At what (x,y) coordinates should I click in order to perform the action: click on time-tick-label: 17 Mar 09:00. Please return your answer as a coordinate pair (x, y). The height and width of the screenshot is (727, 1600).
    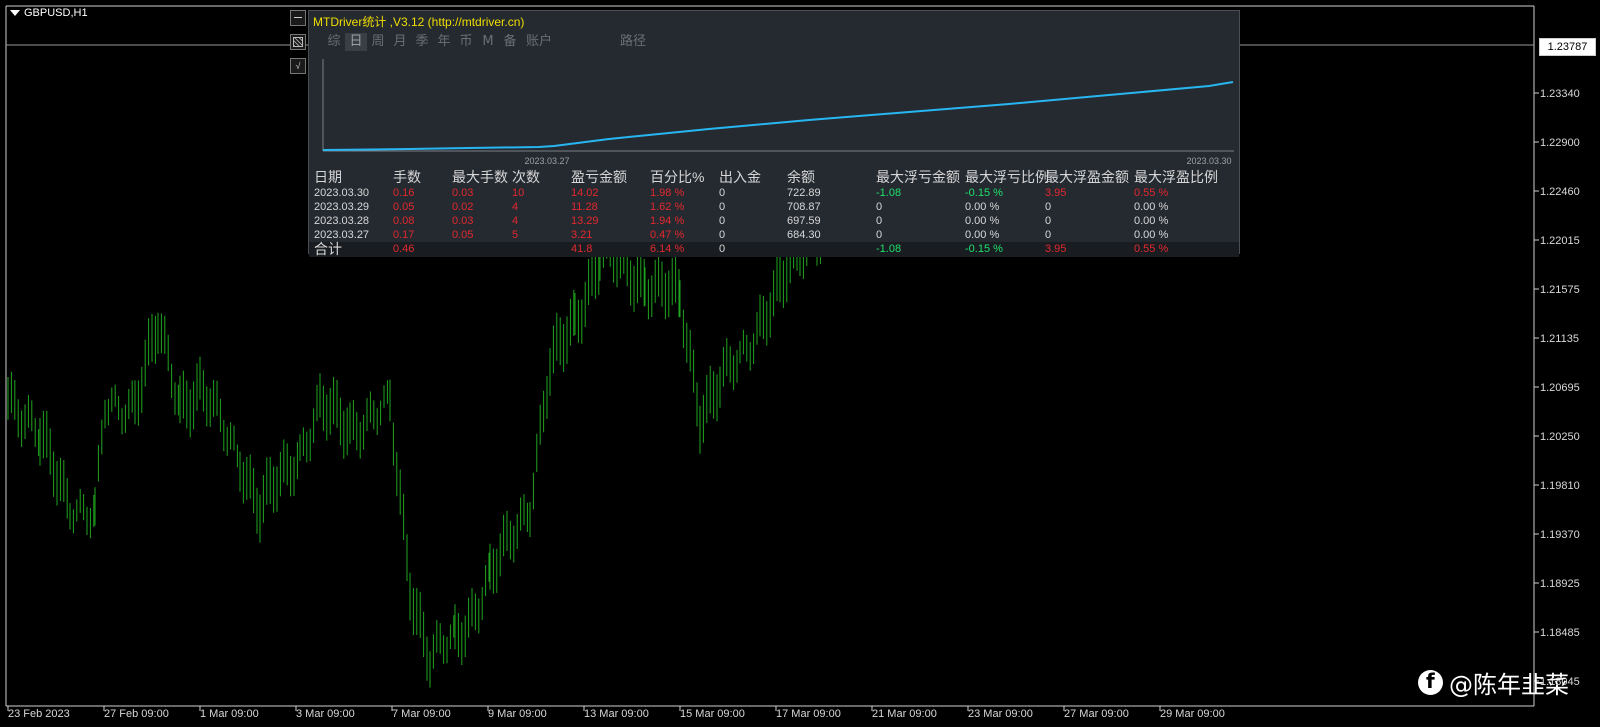
    Looking at the image, I should click on (808, 714).